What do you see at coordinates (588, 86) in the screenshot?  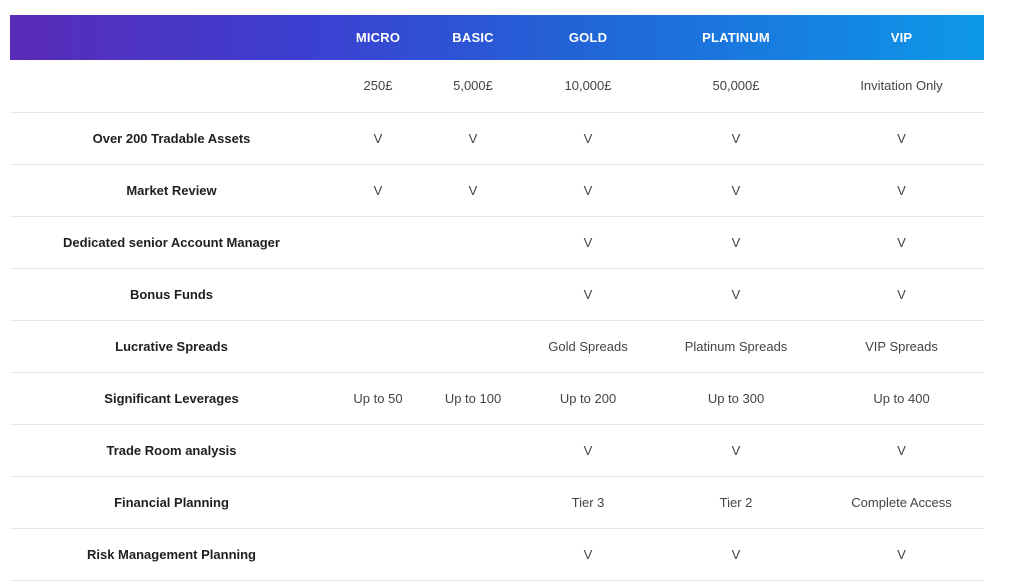 I see `price-gold: 10,000£` at bounding box center [588, 86].